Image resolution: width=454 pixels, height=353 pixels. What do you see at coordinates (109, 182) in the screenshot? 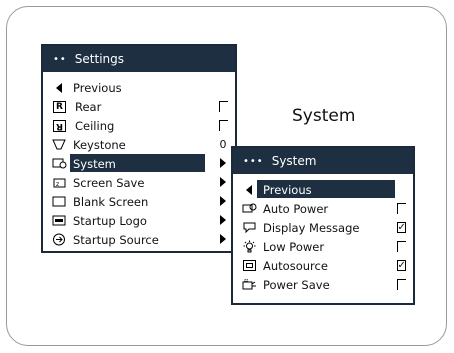
I see `menu-item-label: Screen Save` at bounding box center [109, 182].